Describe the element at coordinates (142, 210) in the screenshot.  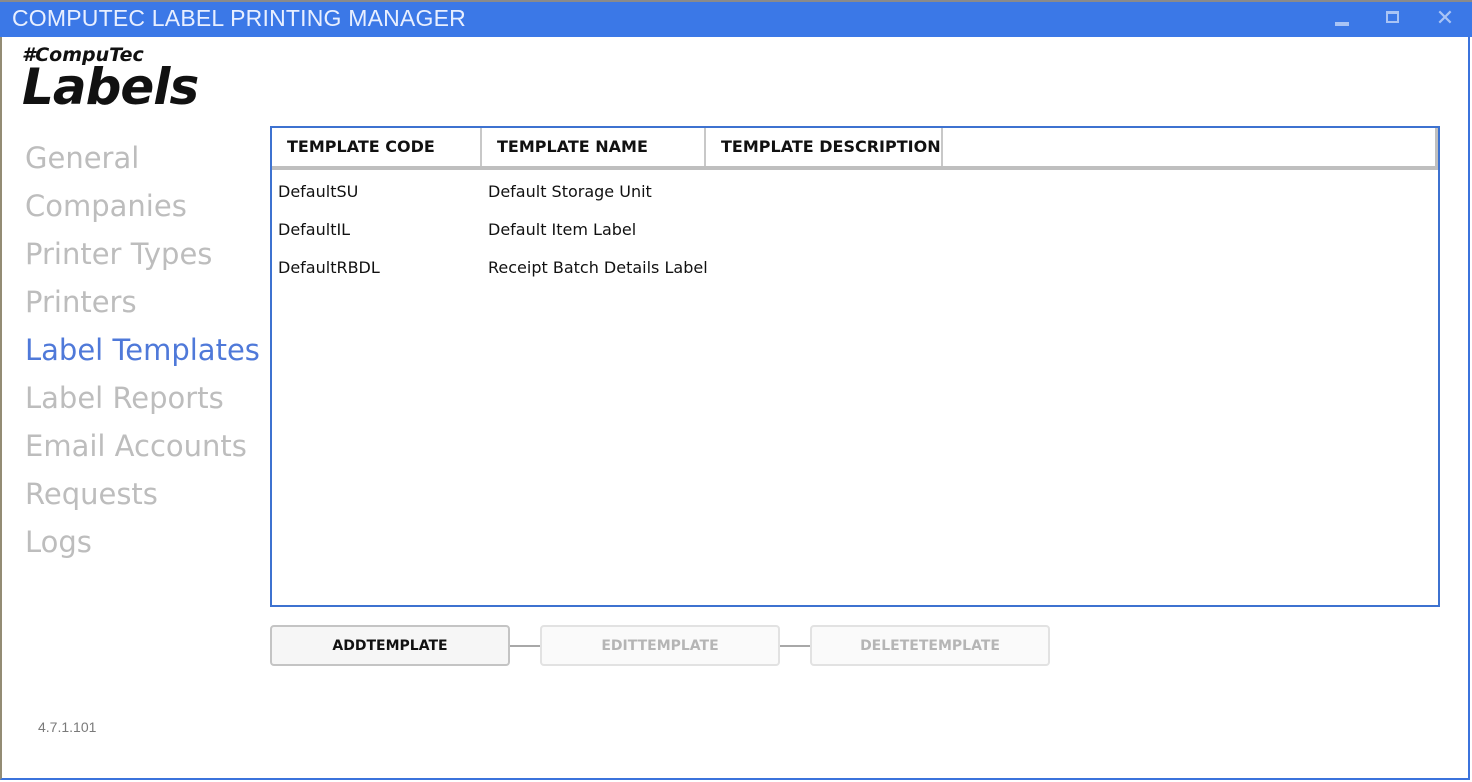
I see `sidebar-item-companies: Companies` at that location.